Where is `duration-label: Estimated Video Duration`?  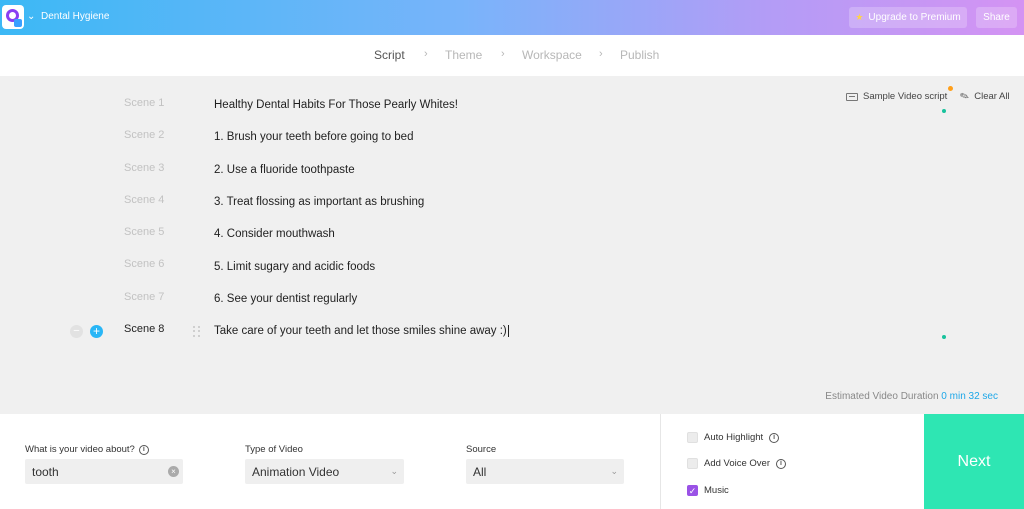
duration-label: Estimated Video Duration is located at coordinates (882, 396).